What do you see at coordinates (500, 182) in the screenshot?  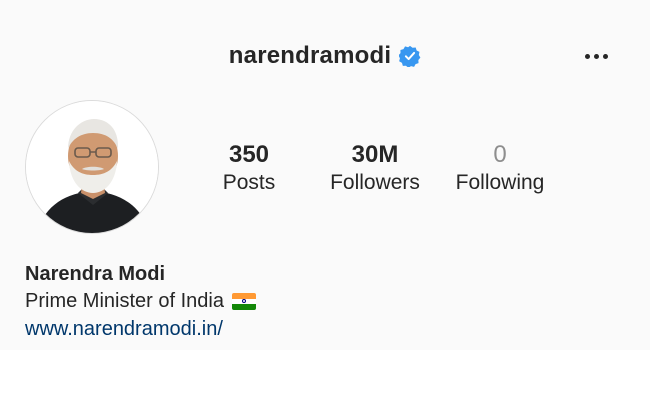 I see `following-label: Following` at bounding box center [500, 182].